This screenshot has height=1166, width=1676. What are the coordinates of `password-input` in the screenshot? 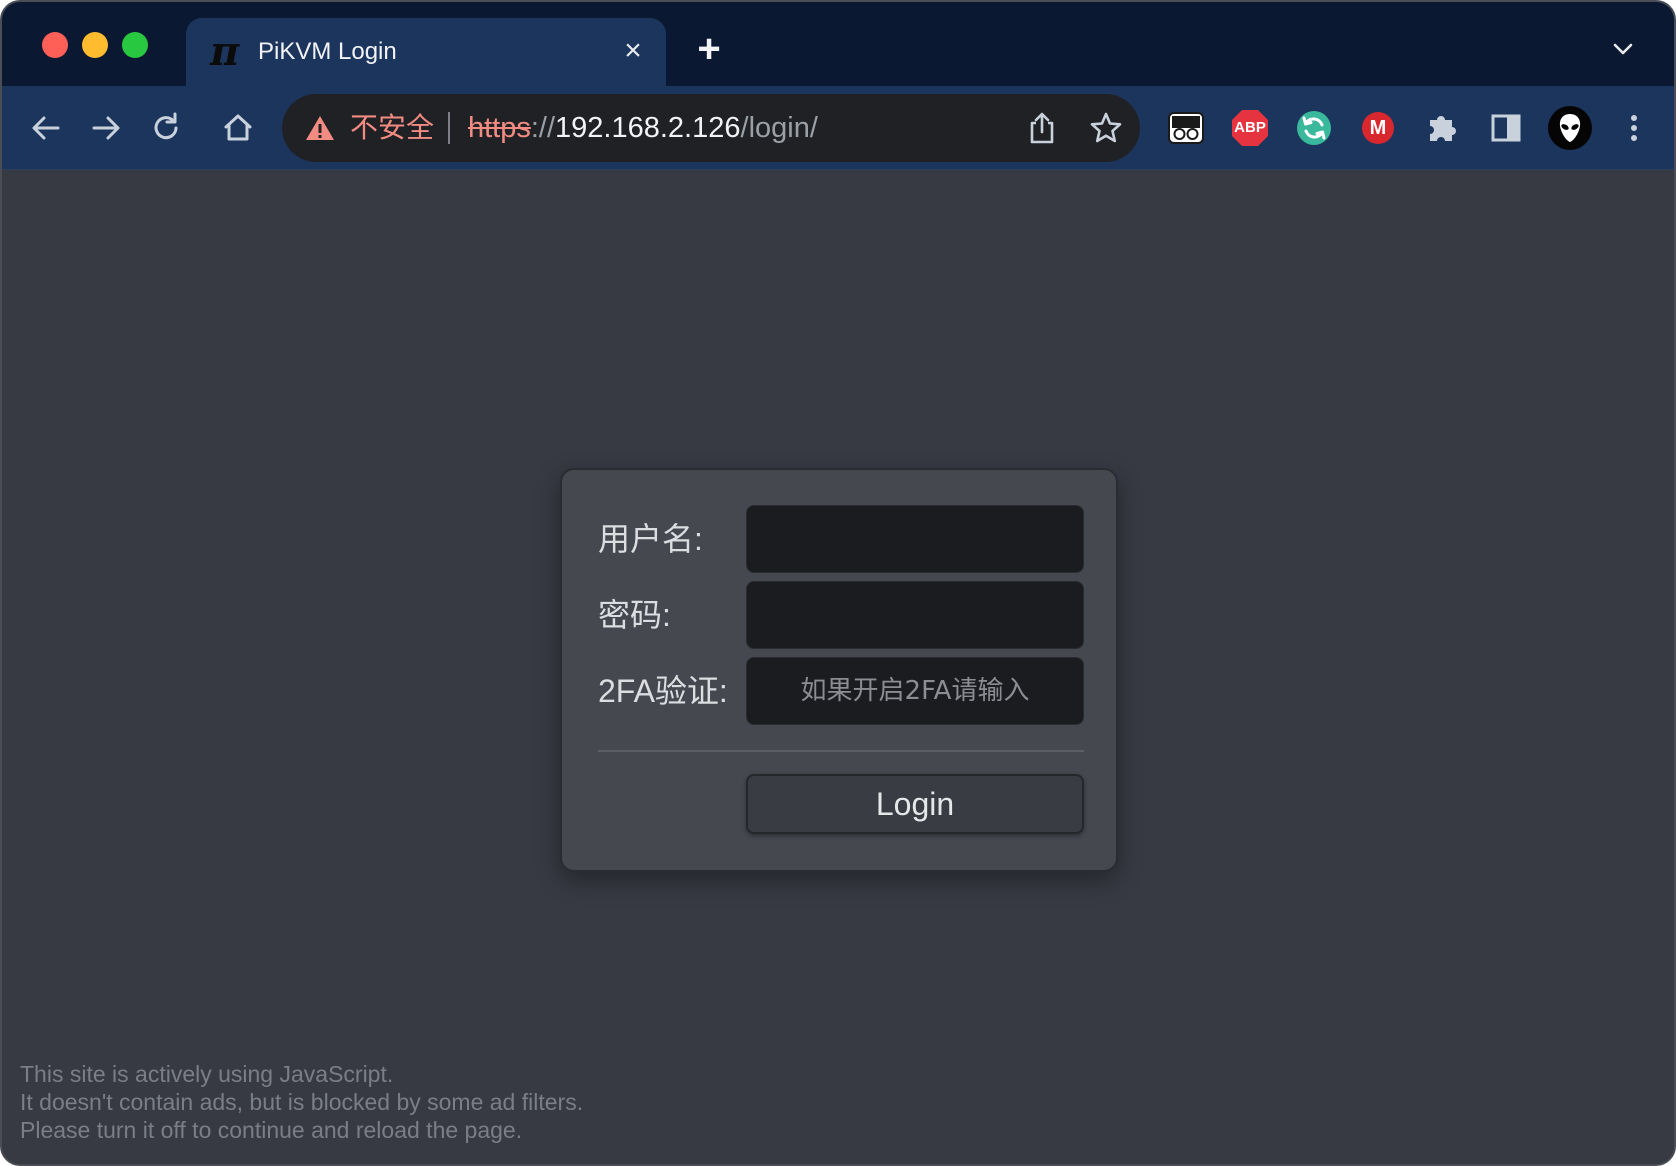 It's located at (915, 615).